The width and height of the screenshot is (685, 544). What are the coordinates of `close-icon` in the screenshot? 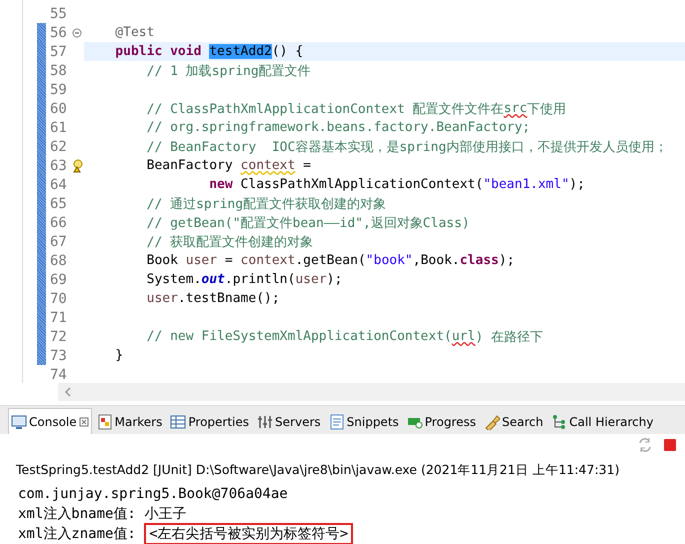 It's located at (83, 421).